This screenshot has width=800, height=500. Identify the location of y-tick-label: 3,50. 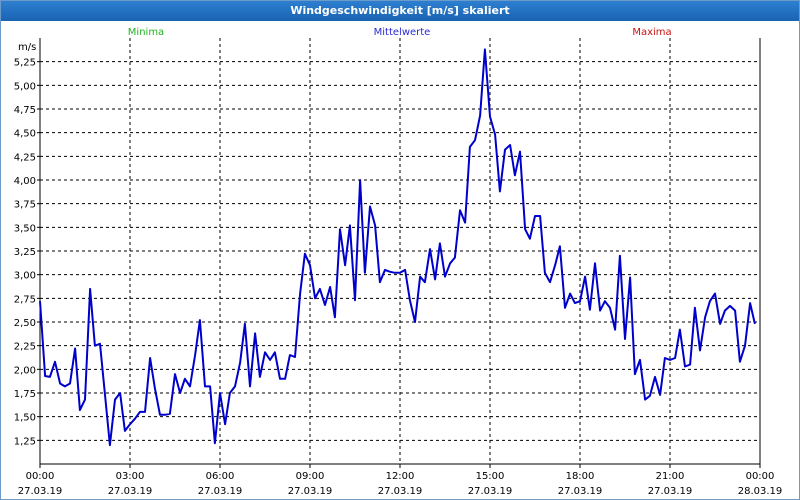
(25, 228).